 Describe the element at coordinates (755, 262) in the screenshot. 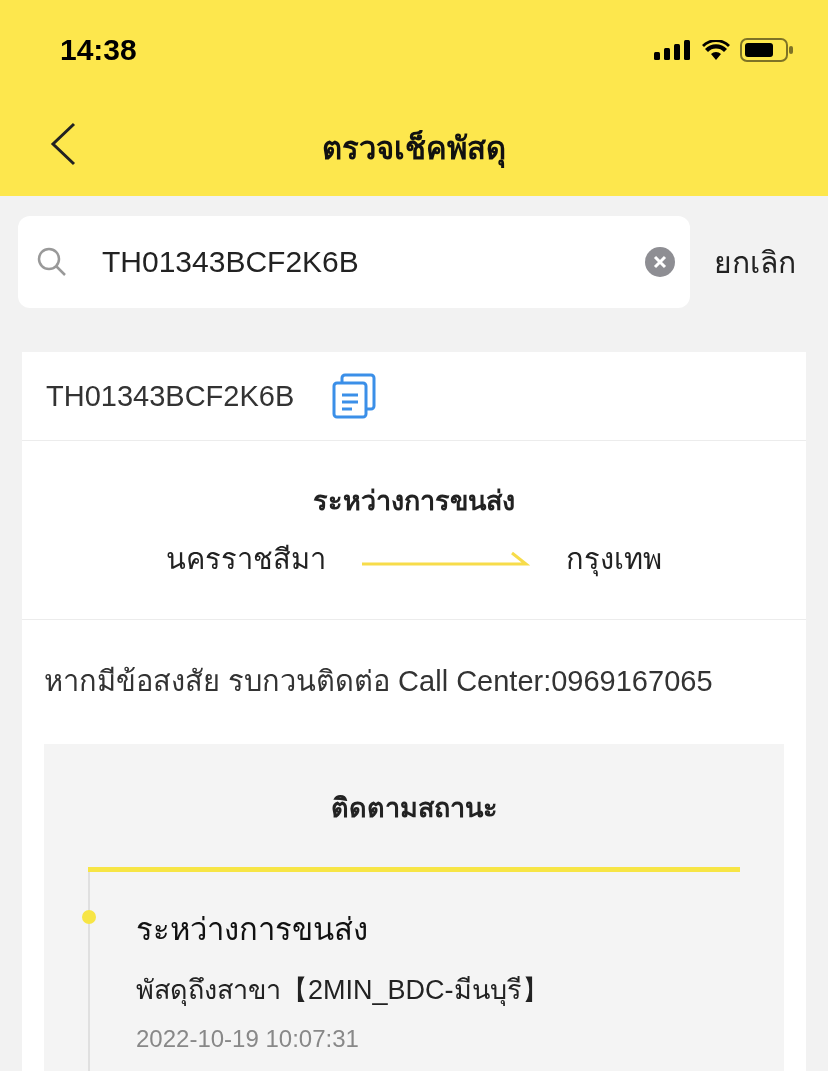

I see `cancel-link: ยกเลิก` at that location.